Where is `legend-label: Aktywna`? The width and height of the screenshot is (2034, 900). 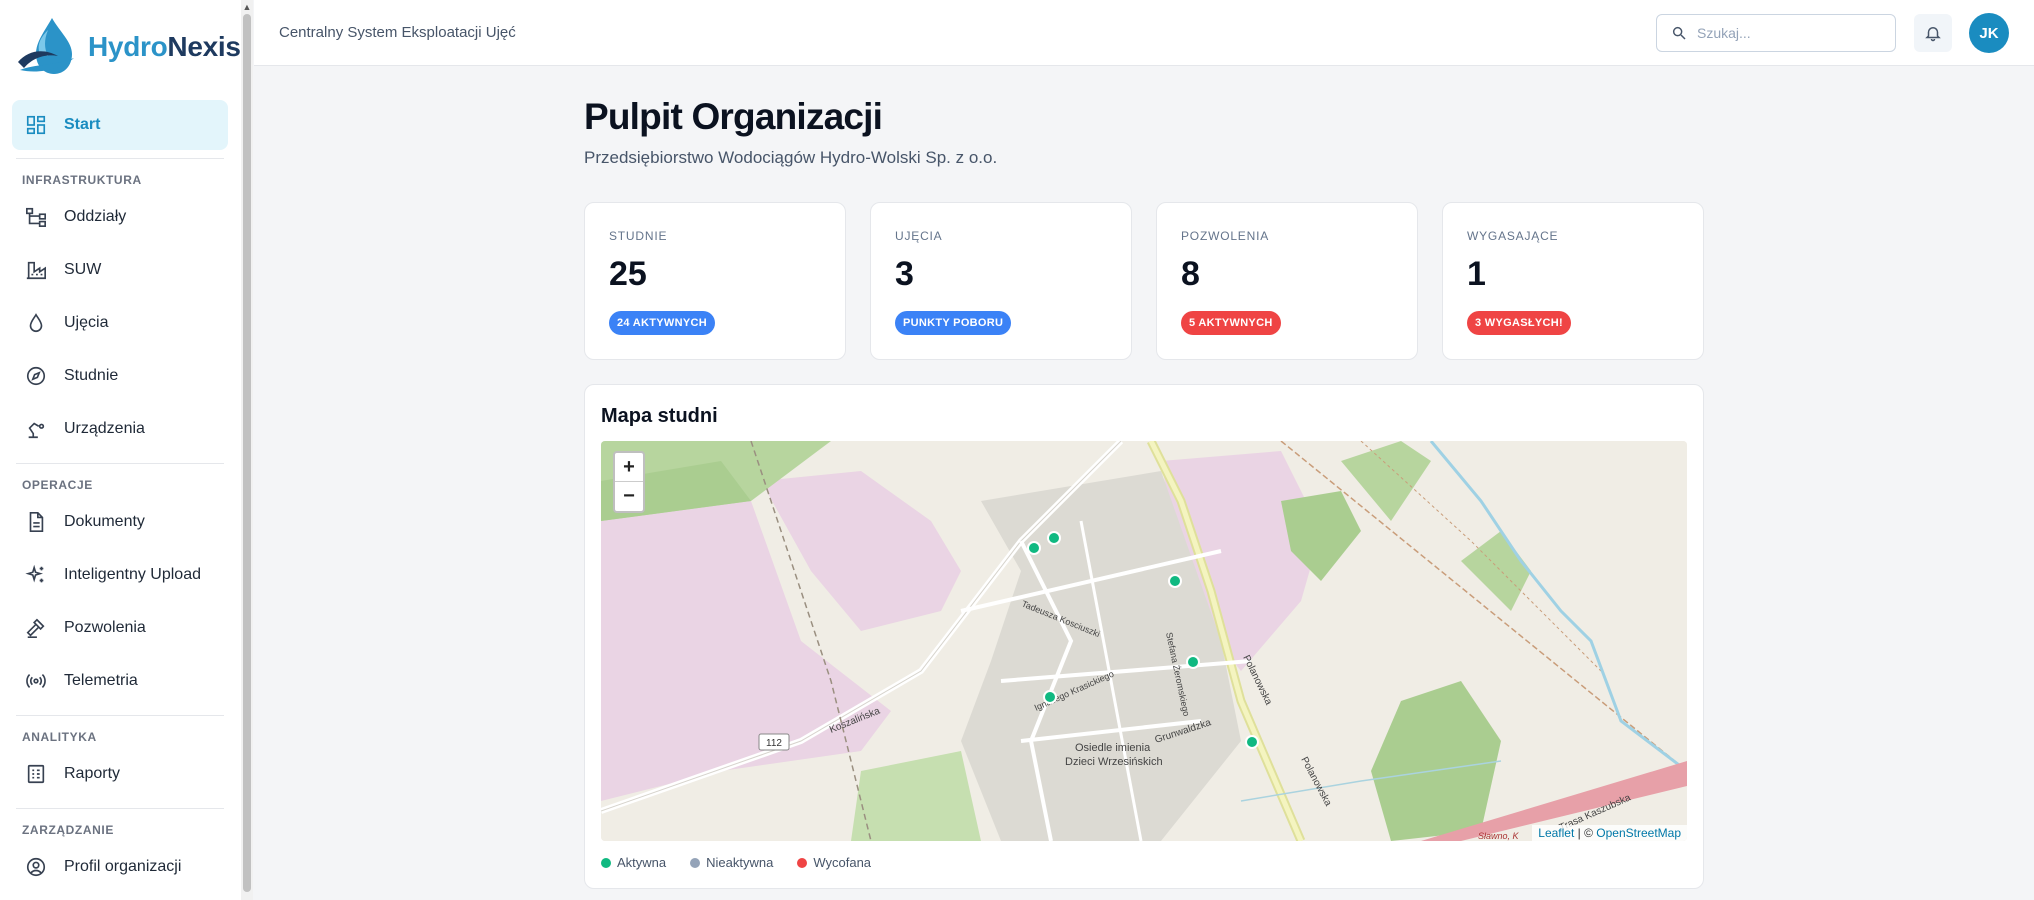
legend-label: Aktywna is located at coordinates (642, 862).